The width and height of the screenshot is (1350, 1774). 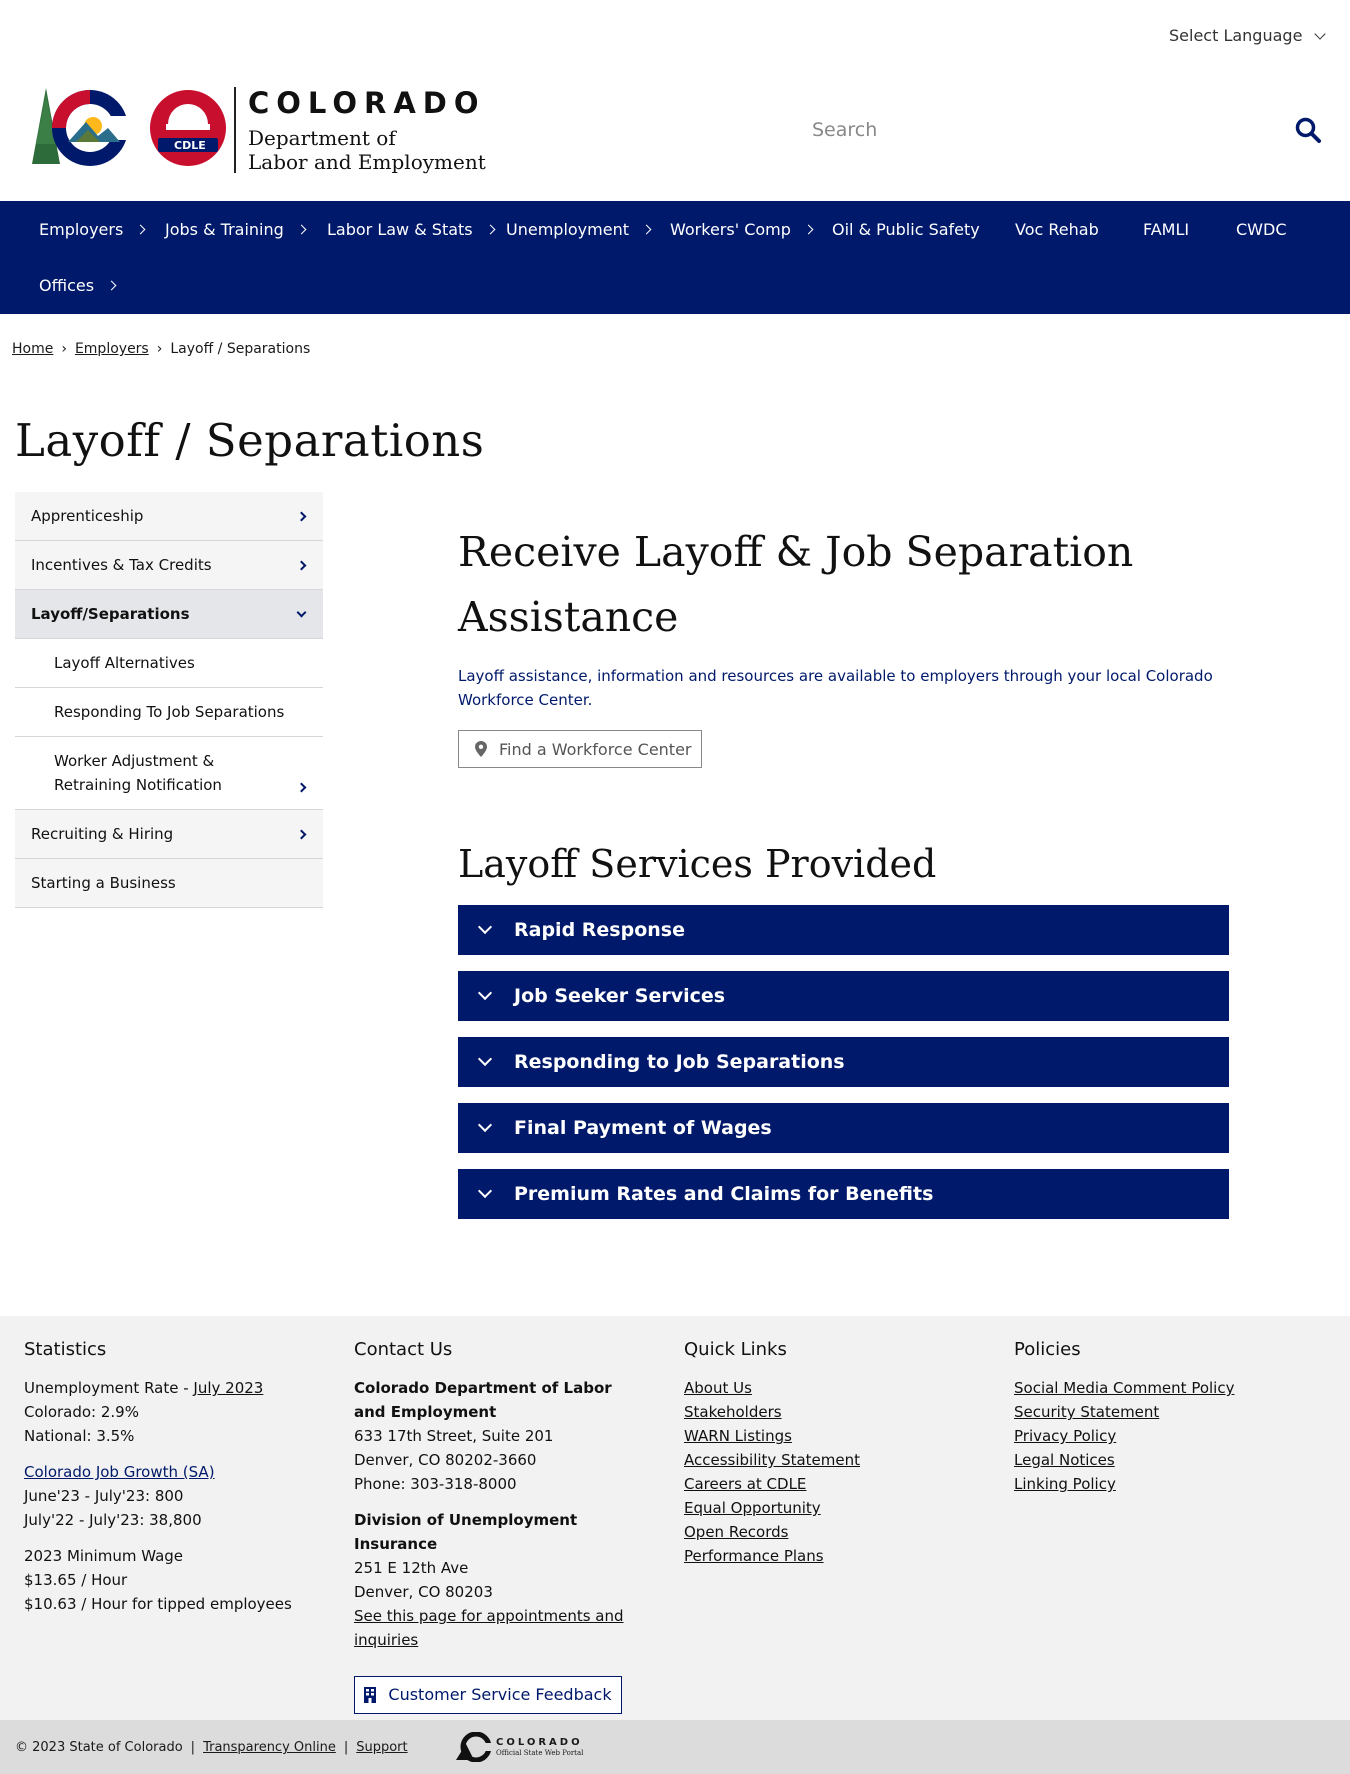 I want to click on customer-feedback-label: Customer Service Feedback, so click(x=500, y=1694).